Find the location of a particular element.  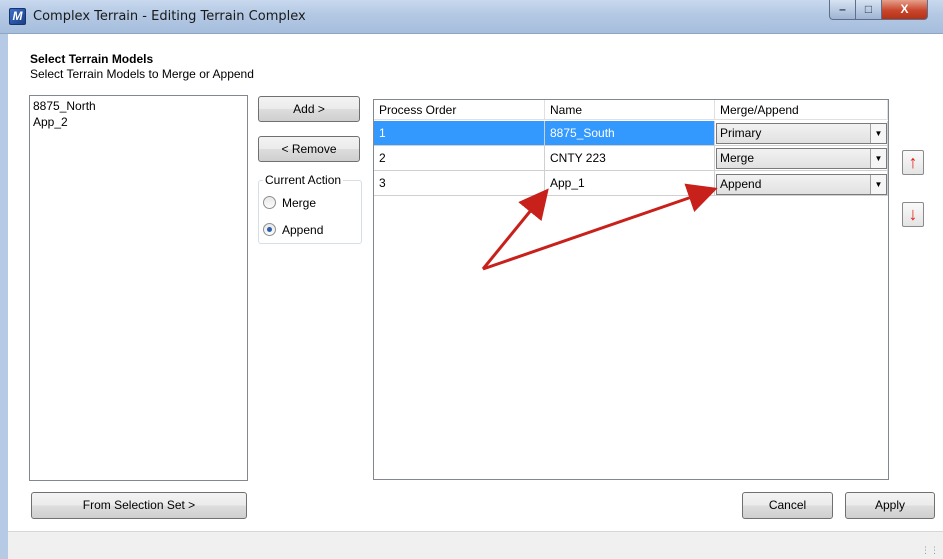

cell-process-order: 3 is located at coordinates (459, 183).